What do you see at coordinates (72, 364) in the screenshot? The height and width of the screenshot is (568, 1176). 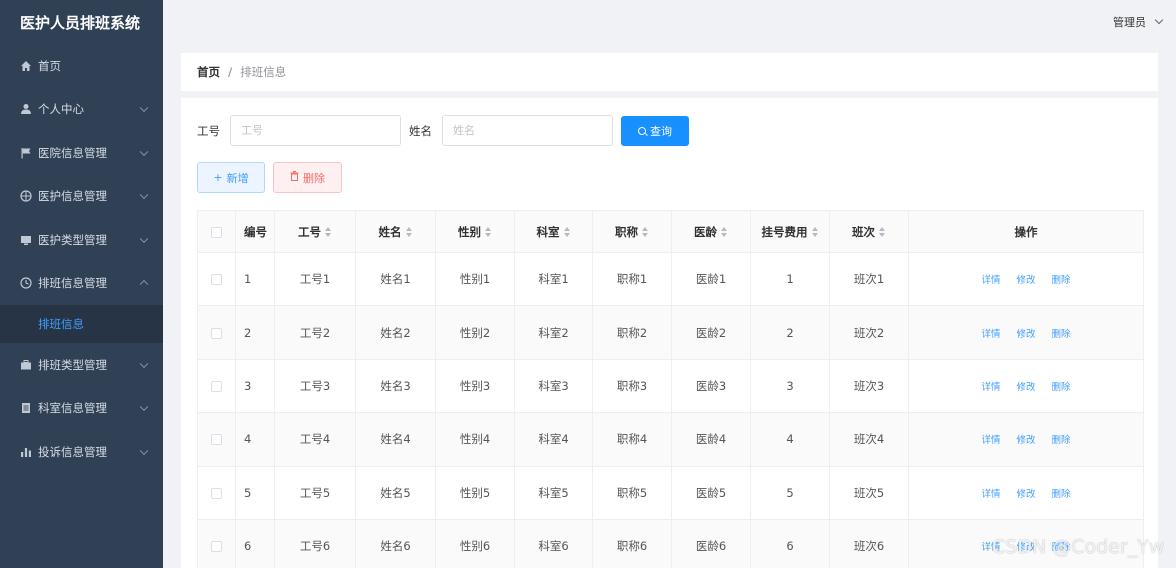 I see `sidebar-item-label: 排班类型管理` at bounding box center [72, 364].